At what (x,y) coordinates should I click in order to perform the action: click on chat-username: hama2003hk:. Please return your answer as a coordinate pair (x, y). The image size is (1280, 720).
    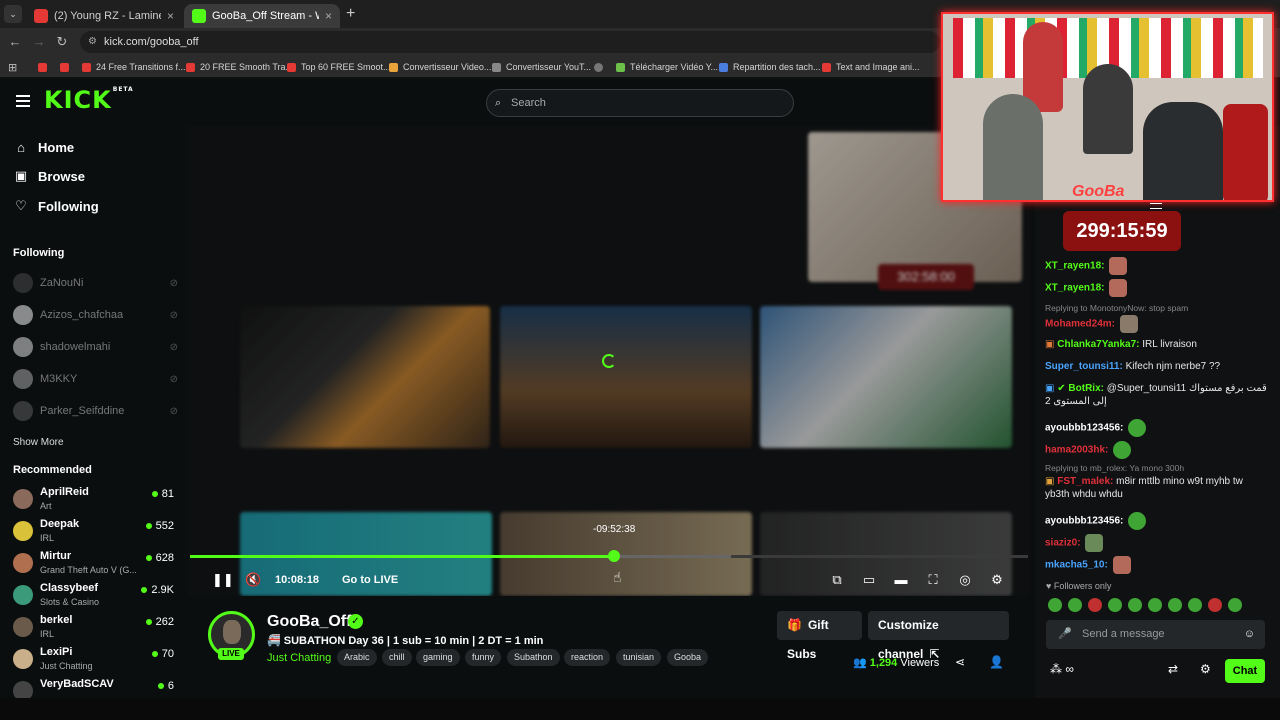
    Looking at the image, I should click on (1076, 450).